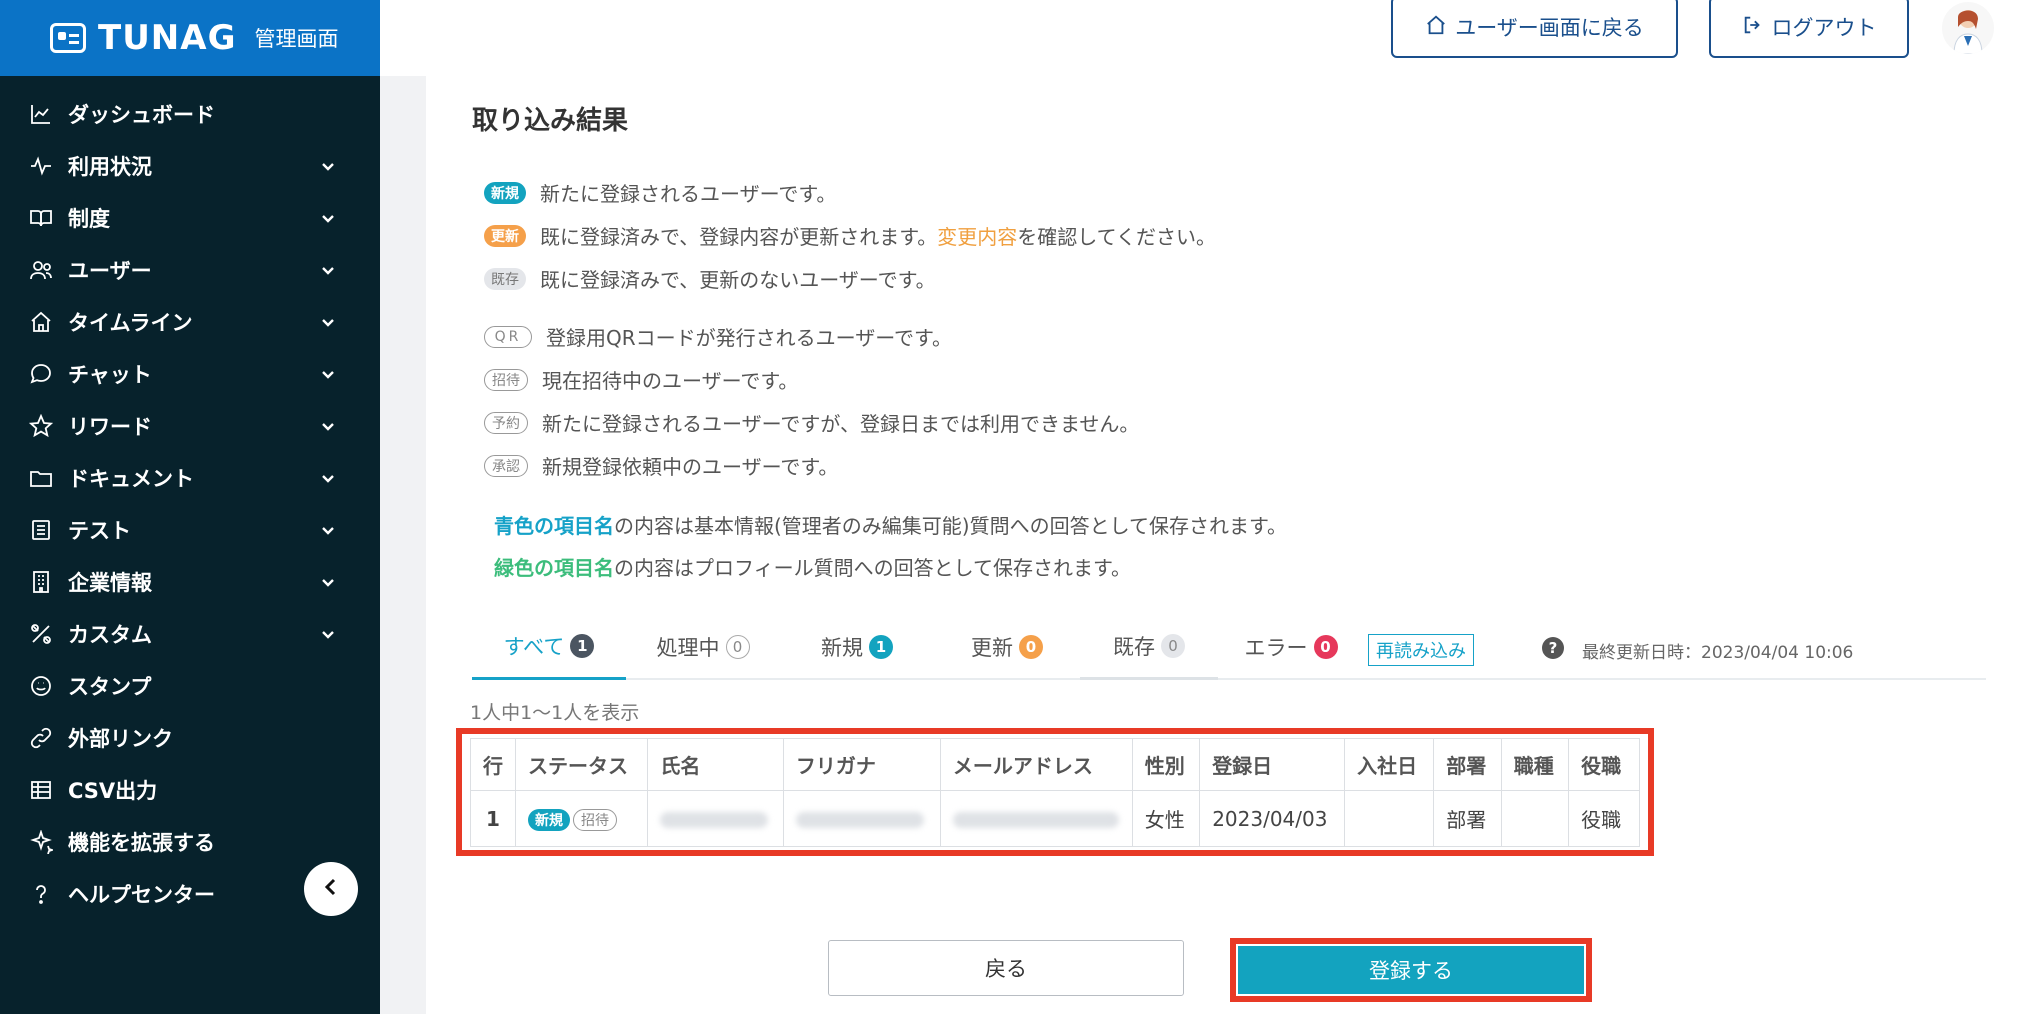  Describe the element at coordinates (190, 582) in the screenshot. I see `sidebar-item-company: 企業情報` at that location.